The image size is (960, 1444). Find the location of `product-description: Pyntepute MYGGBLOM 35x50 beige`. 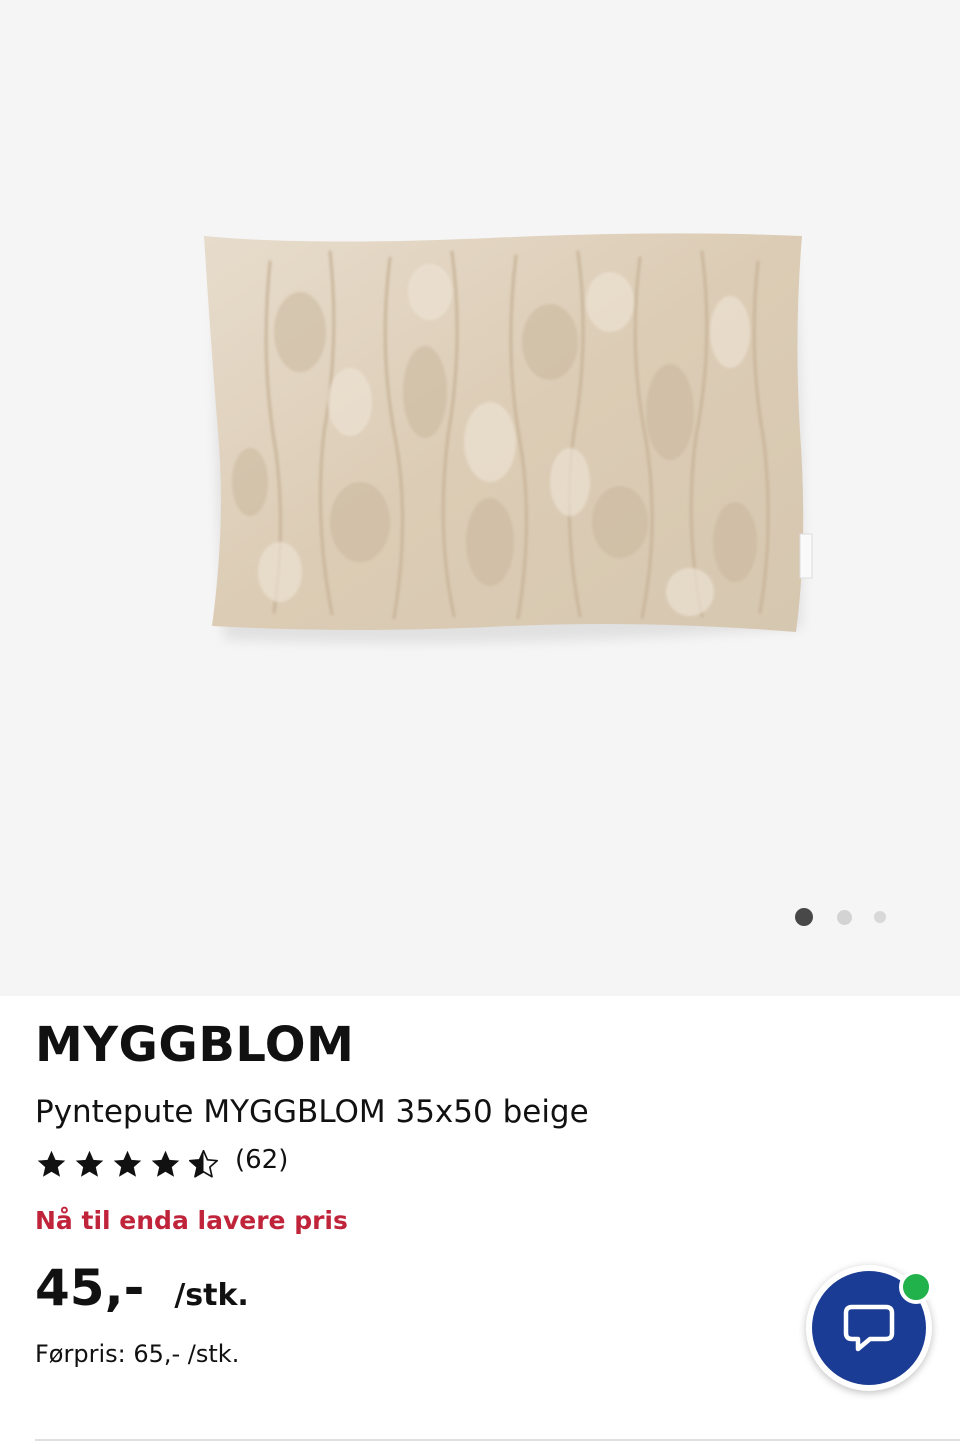

product-description: Pyntepute MYGGBLOM 35x50 beige is located at coordinates (312, 1112).